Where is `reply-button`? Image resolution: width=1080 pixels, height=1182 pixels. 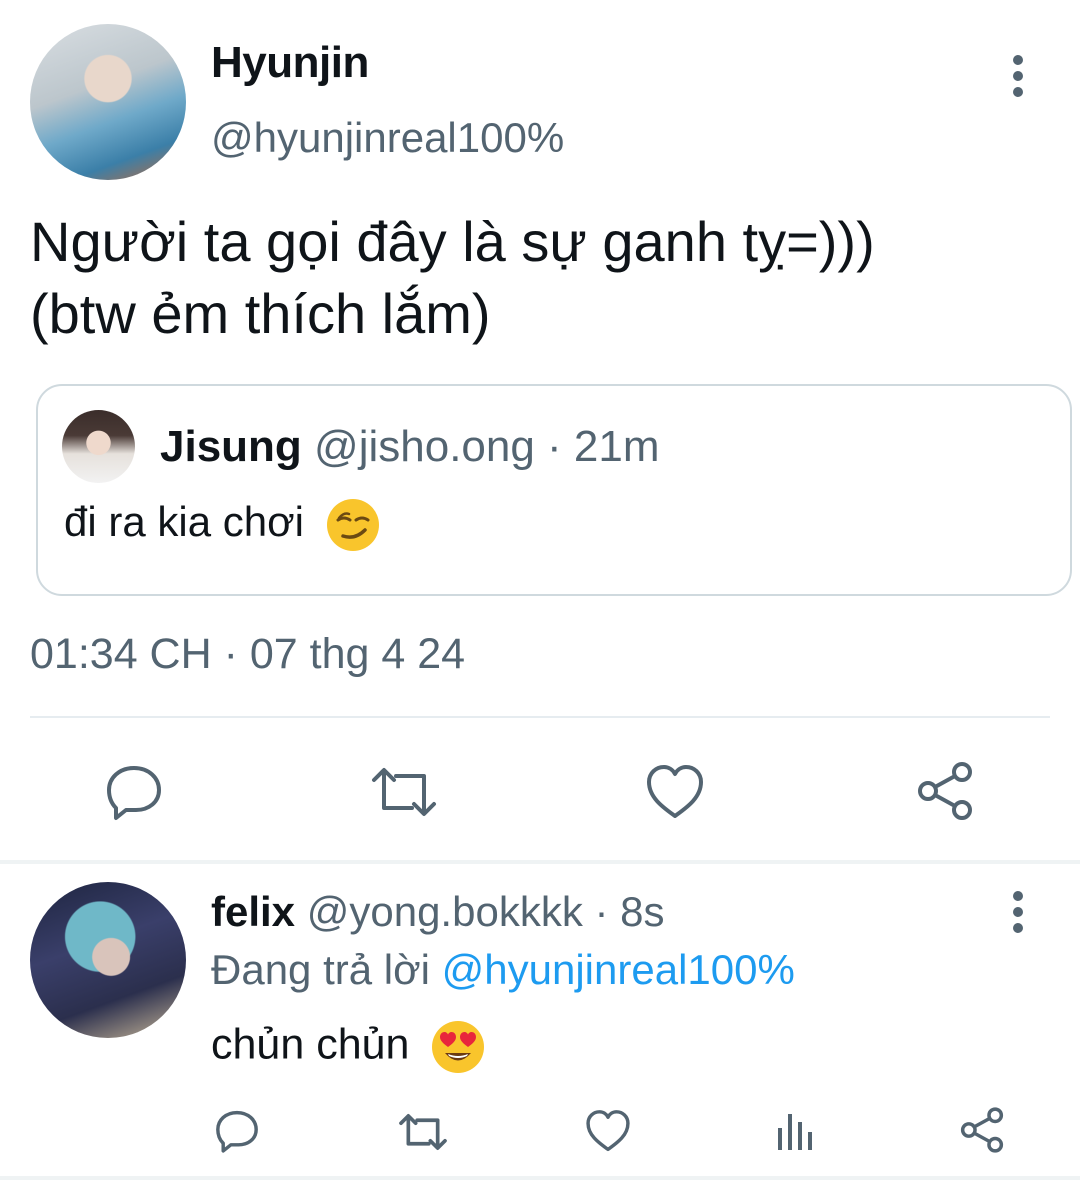 reply-button is located at coordinates (134, 792).